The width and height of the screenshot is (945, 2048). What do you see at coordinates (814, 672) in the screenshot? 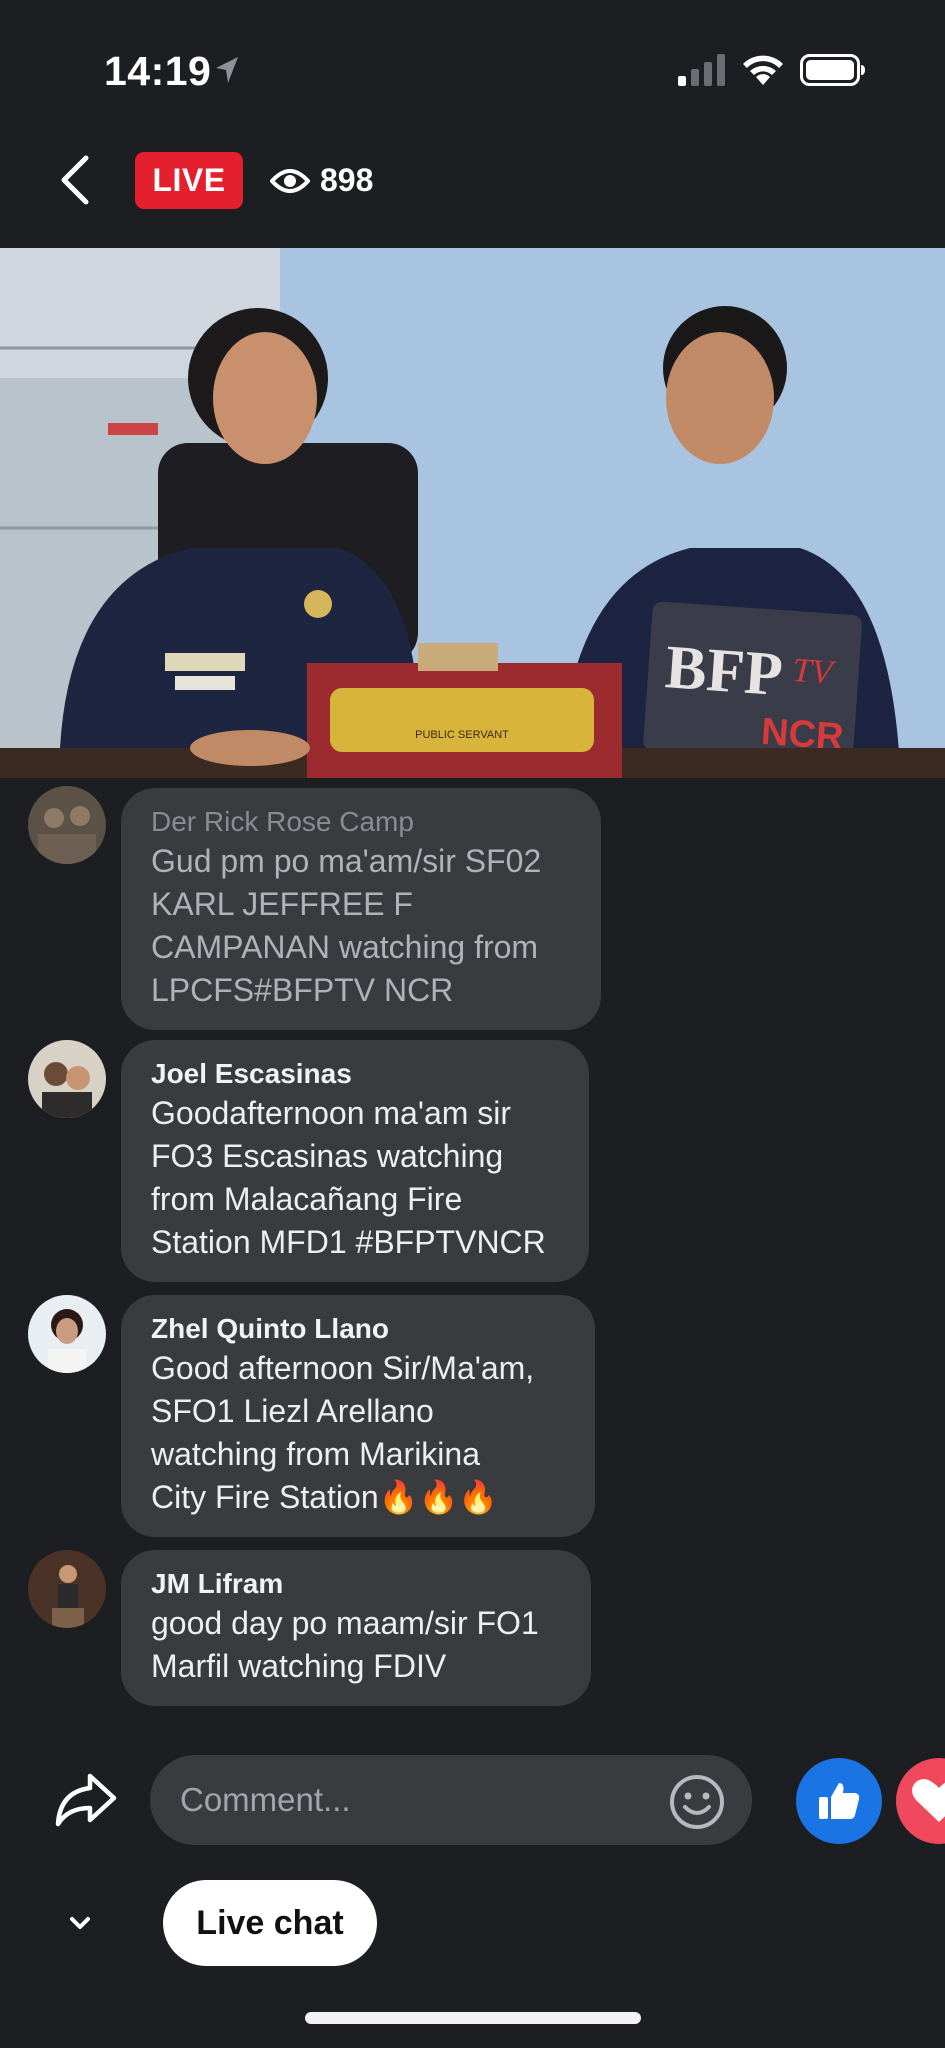
I see `svg-text: TV` at bounding box center [814, 672].